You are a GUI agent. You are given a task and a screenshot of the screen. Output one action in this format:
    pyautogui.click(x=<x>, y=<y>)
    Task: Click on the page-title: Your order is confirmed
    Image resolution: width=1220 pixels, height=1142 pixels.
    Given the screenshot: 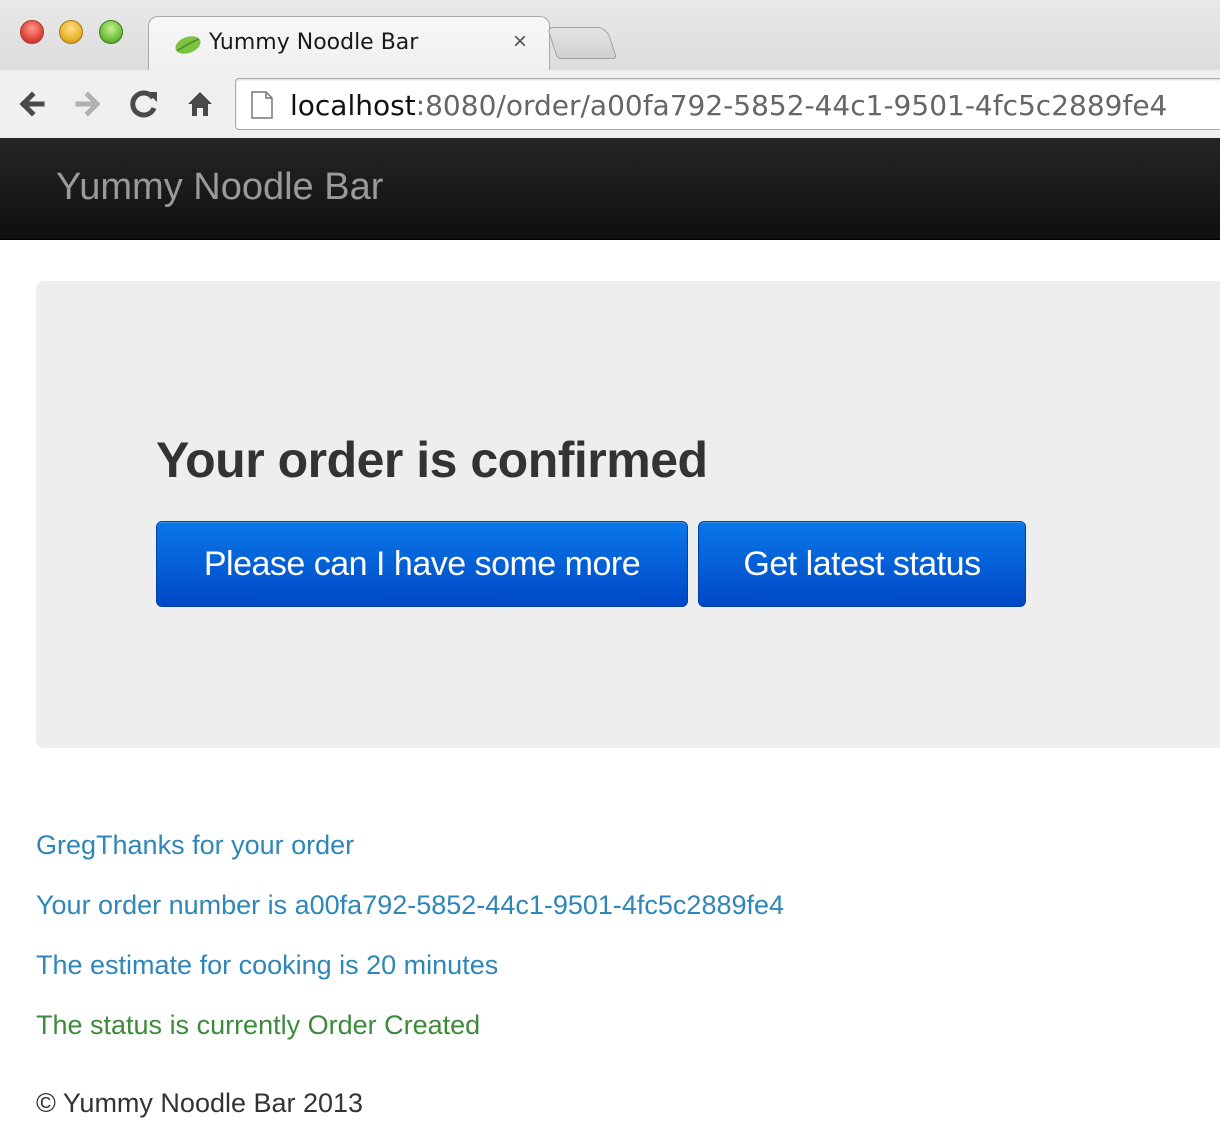 What is the action you would take?
    pyautogui.click(x=432, y=460)
    